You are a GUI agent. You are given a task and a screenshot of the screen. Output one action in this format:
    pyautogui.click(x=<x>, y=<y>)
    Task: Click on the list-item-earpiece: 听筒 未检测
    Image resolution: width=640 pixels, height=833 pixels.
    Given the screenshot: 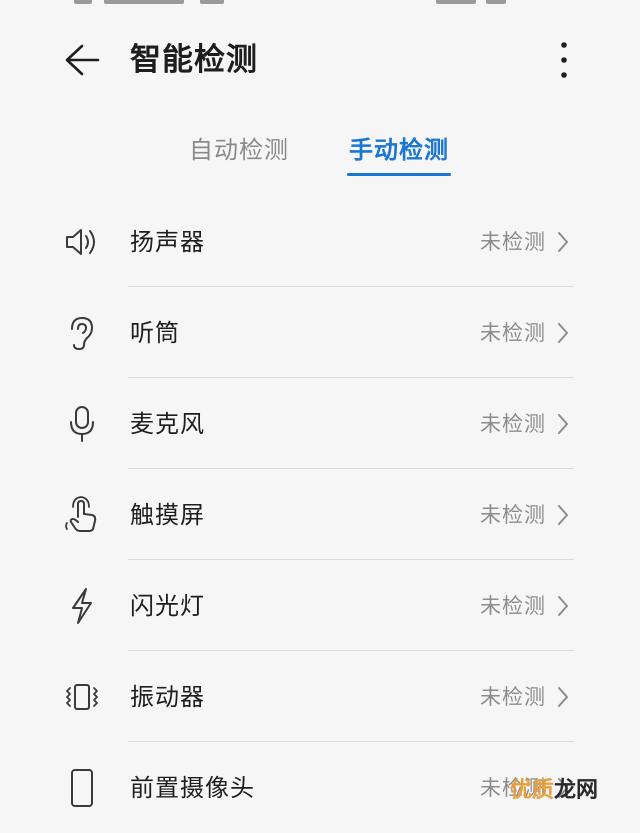 What is the action you would take?
    pyautogui.click(x=320, y=332)
    